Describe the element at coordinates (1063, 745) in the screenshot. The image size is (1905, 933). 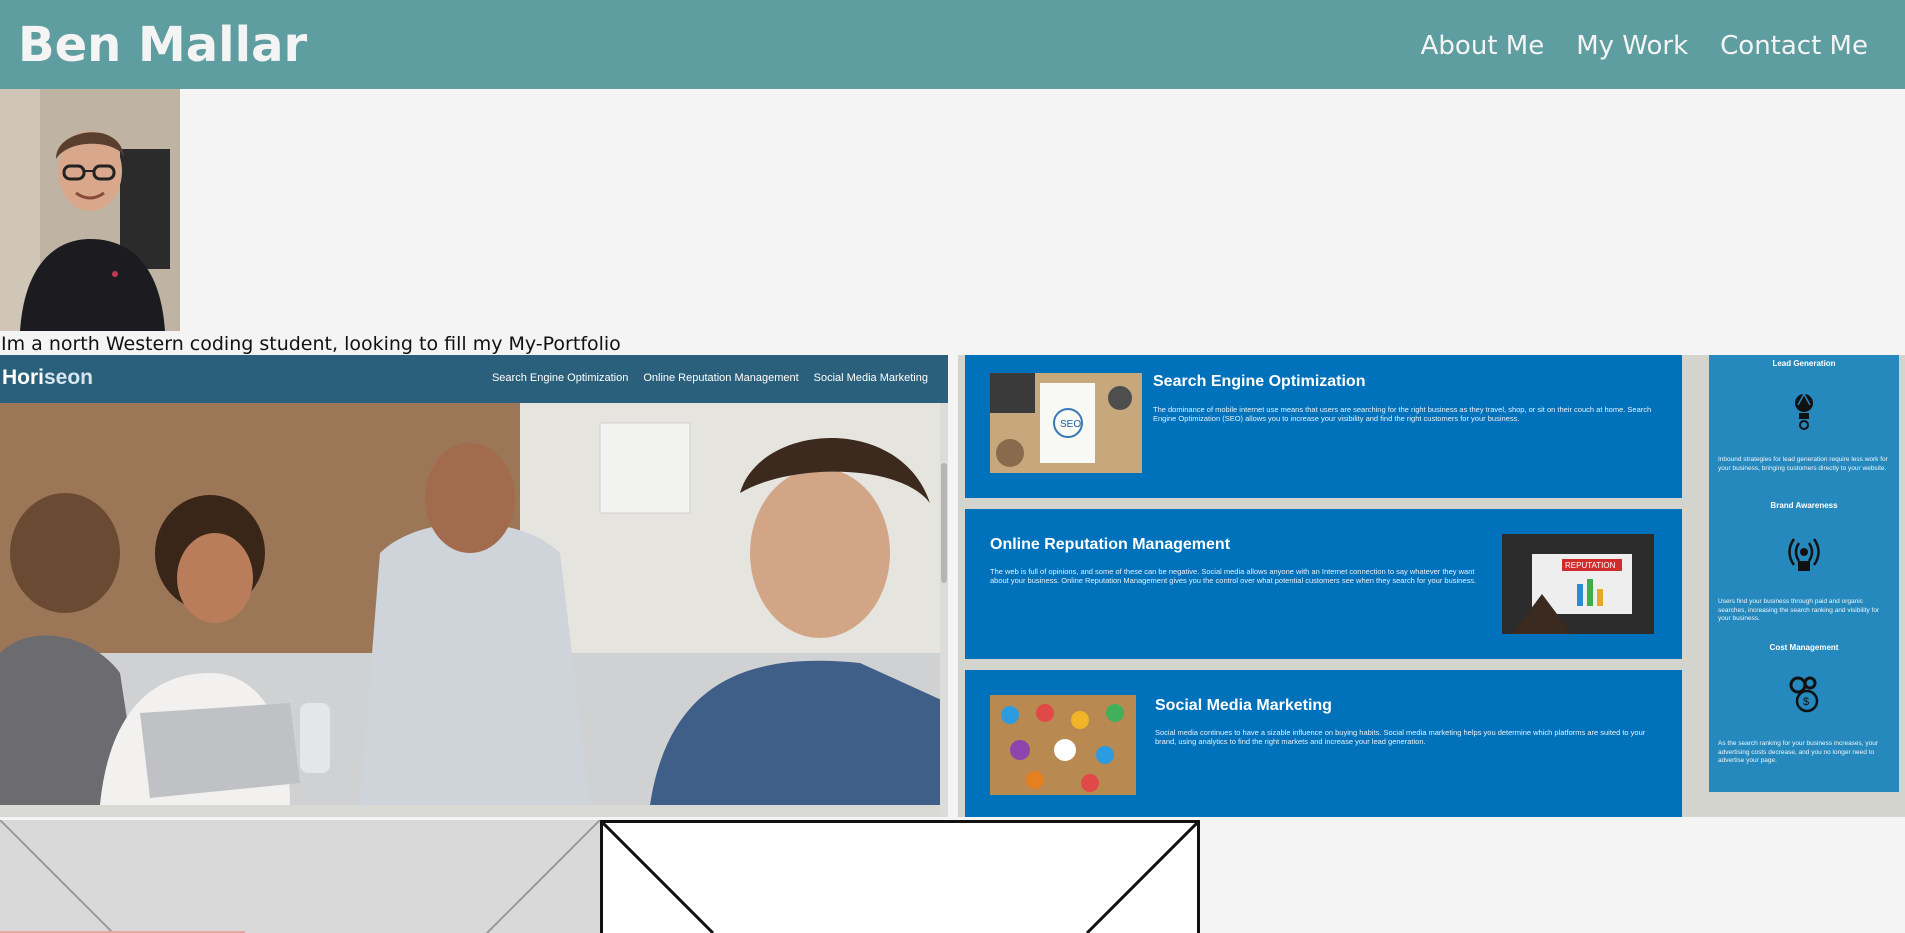
I see `social-media-image` at that location.